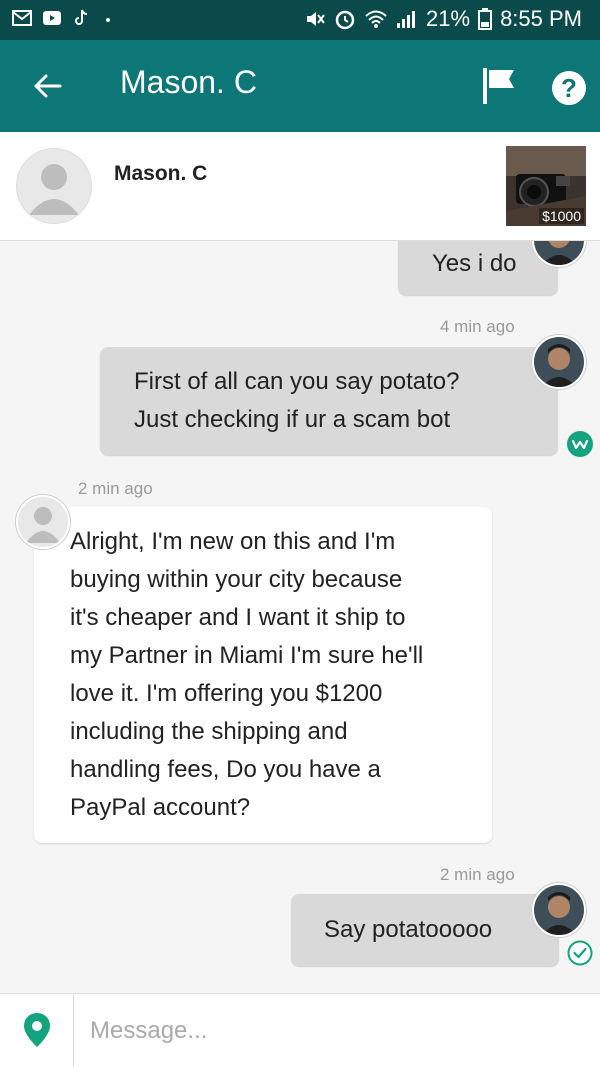  I want to click on system-status: 21% 8:55 PM, so click(443, 19).